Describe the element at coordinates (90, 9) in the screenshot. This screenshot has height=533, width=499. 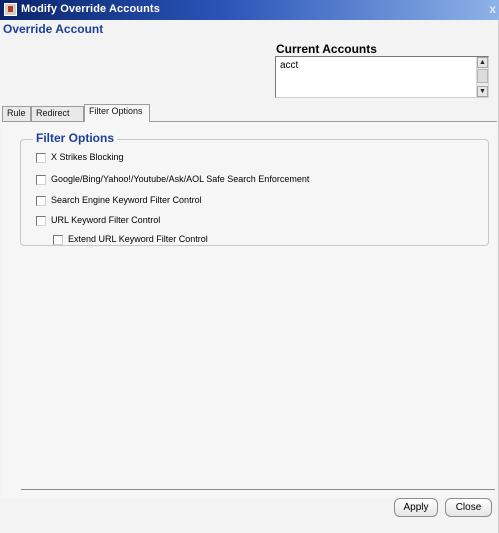
I see `window-title: Modify Override Accounts` at that location.